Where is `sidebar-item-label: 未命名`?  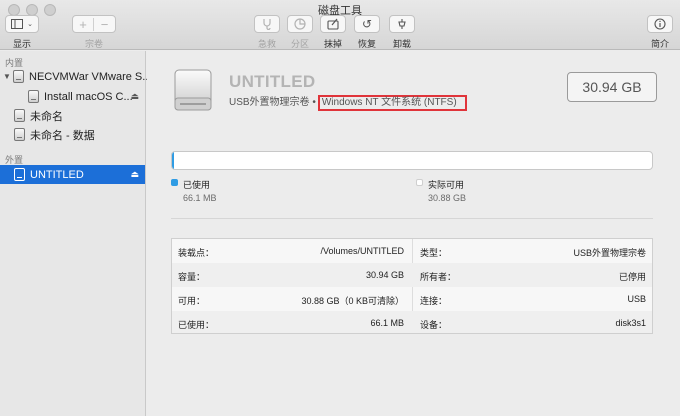
sidebar-item-label: 未命名 is located at coordinates (46, 116).